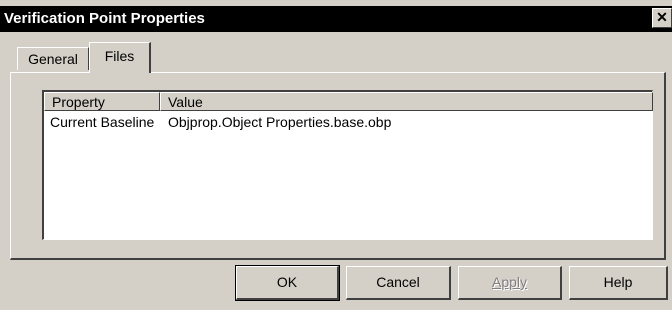 The width and height of the screenshot is (672, 310). I want to click on column-header-value: Value, so click(406, 101).